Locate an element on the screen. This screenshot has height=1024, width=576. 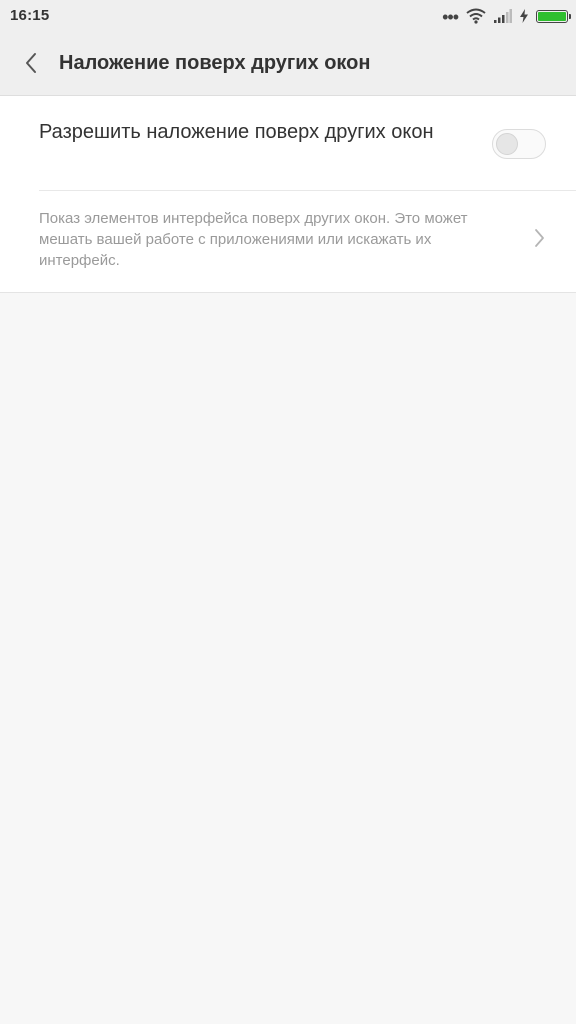
wifi-icon is located at coordinates (476, 16).